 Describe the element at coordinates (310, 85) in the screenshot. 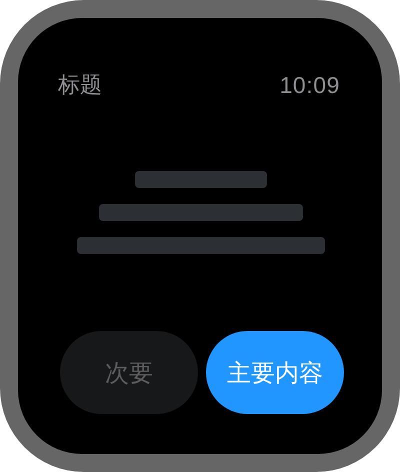

I see `clock-time: 10:09` at that location.